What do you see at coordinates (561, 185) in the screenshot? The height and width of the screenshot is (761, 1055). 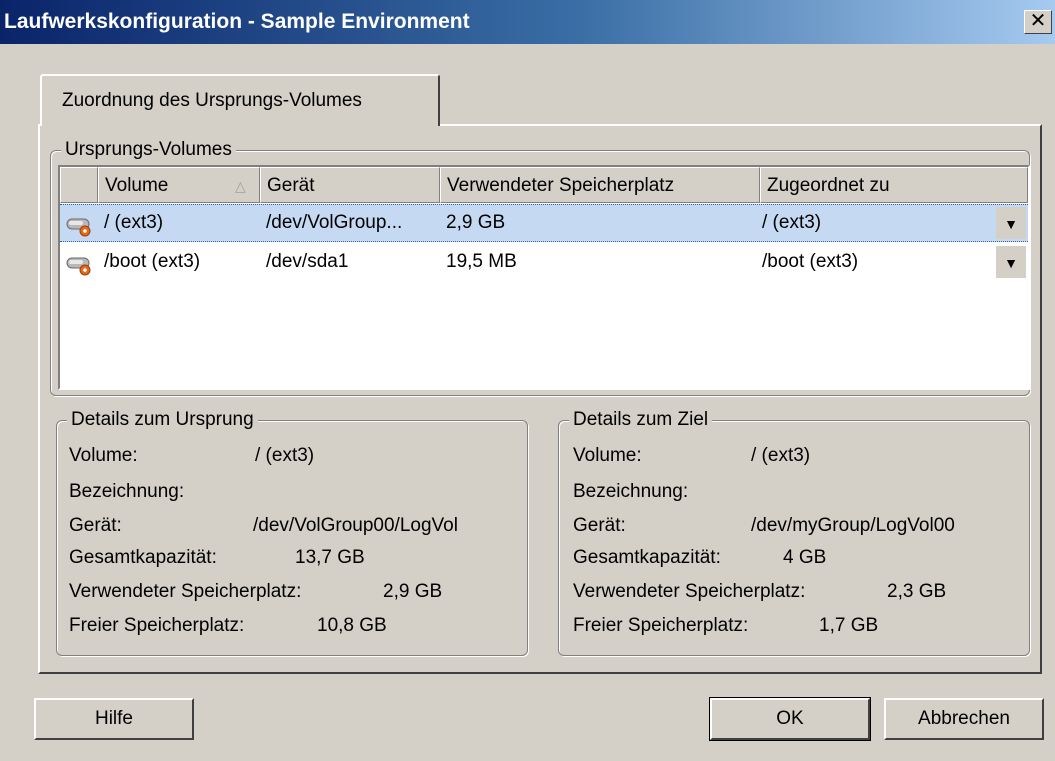 I see `column-header-used-label: Verwendeter Speicherplatz` at bounding box center [561, 185].